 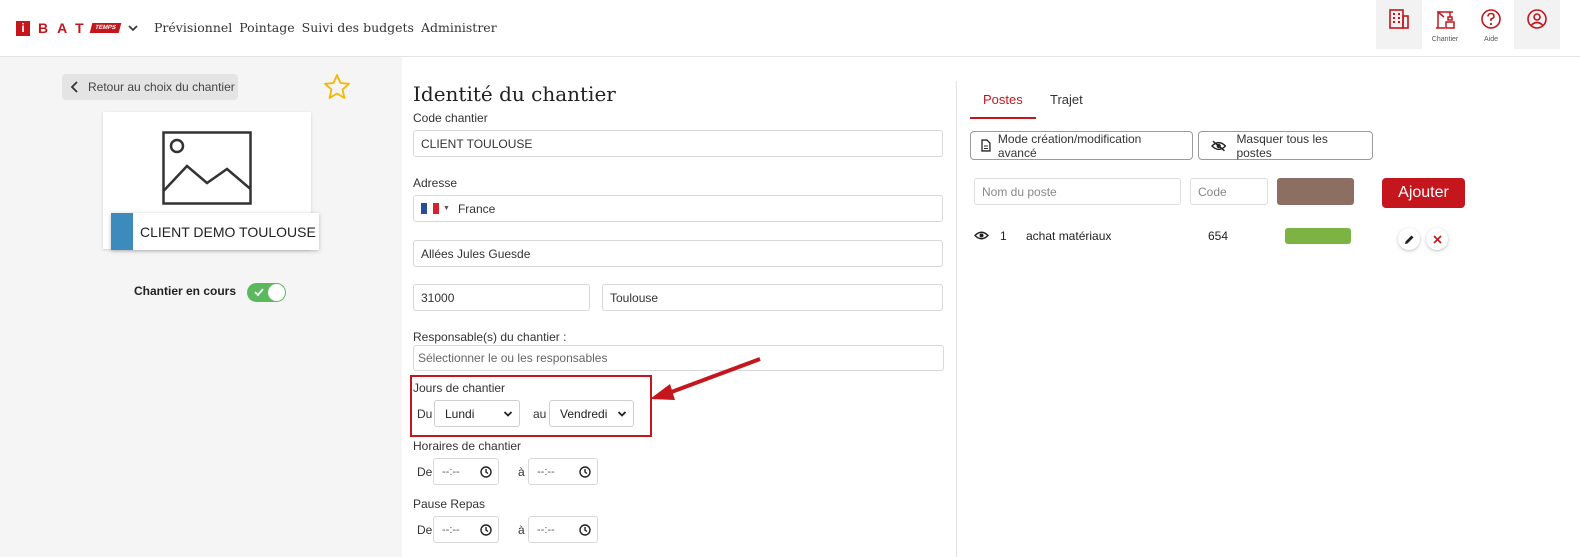 I want to click on tab-postes: Postes, so click(x=1003, y=99).